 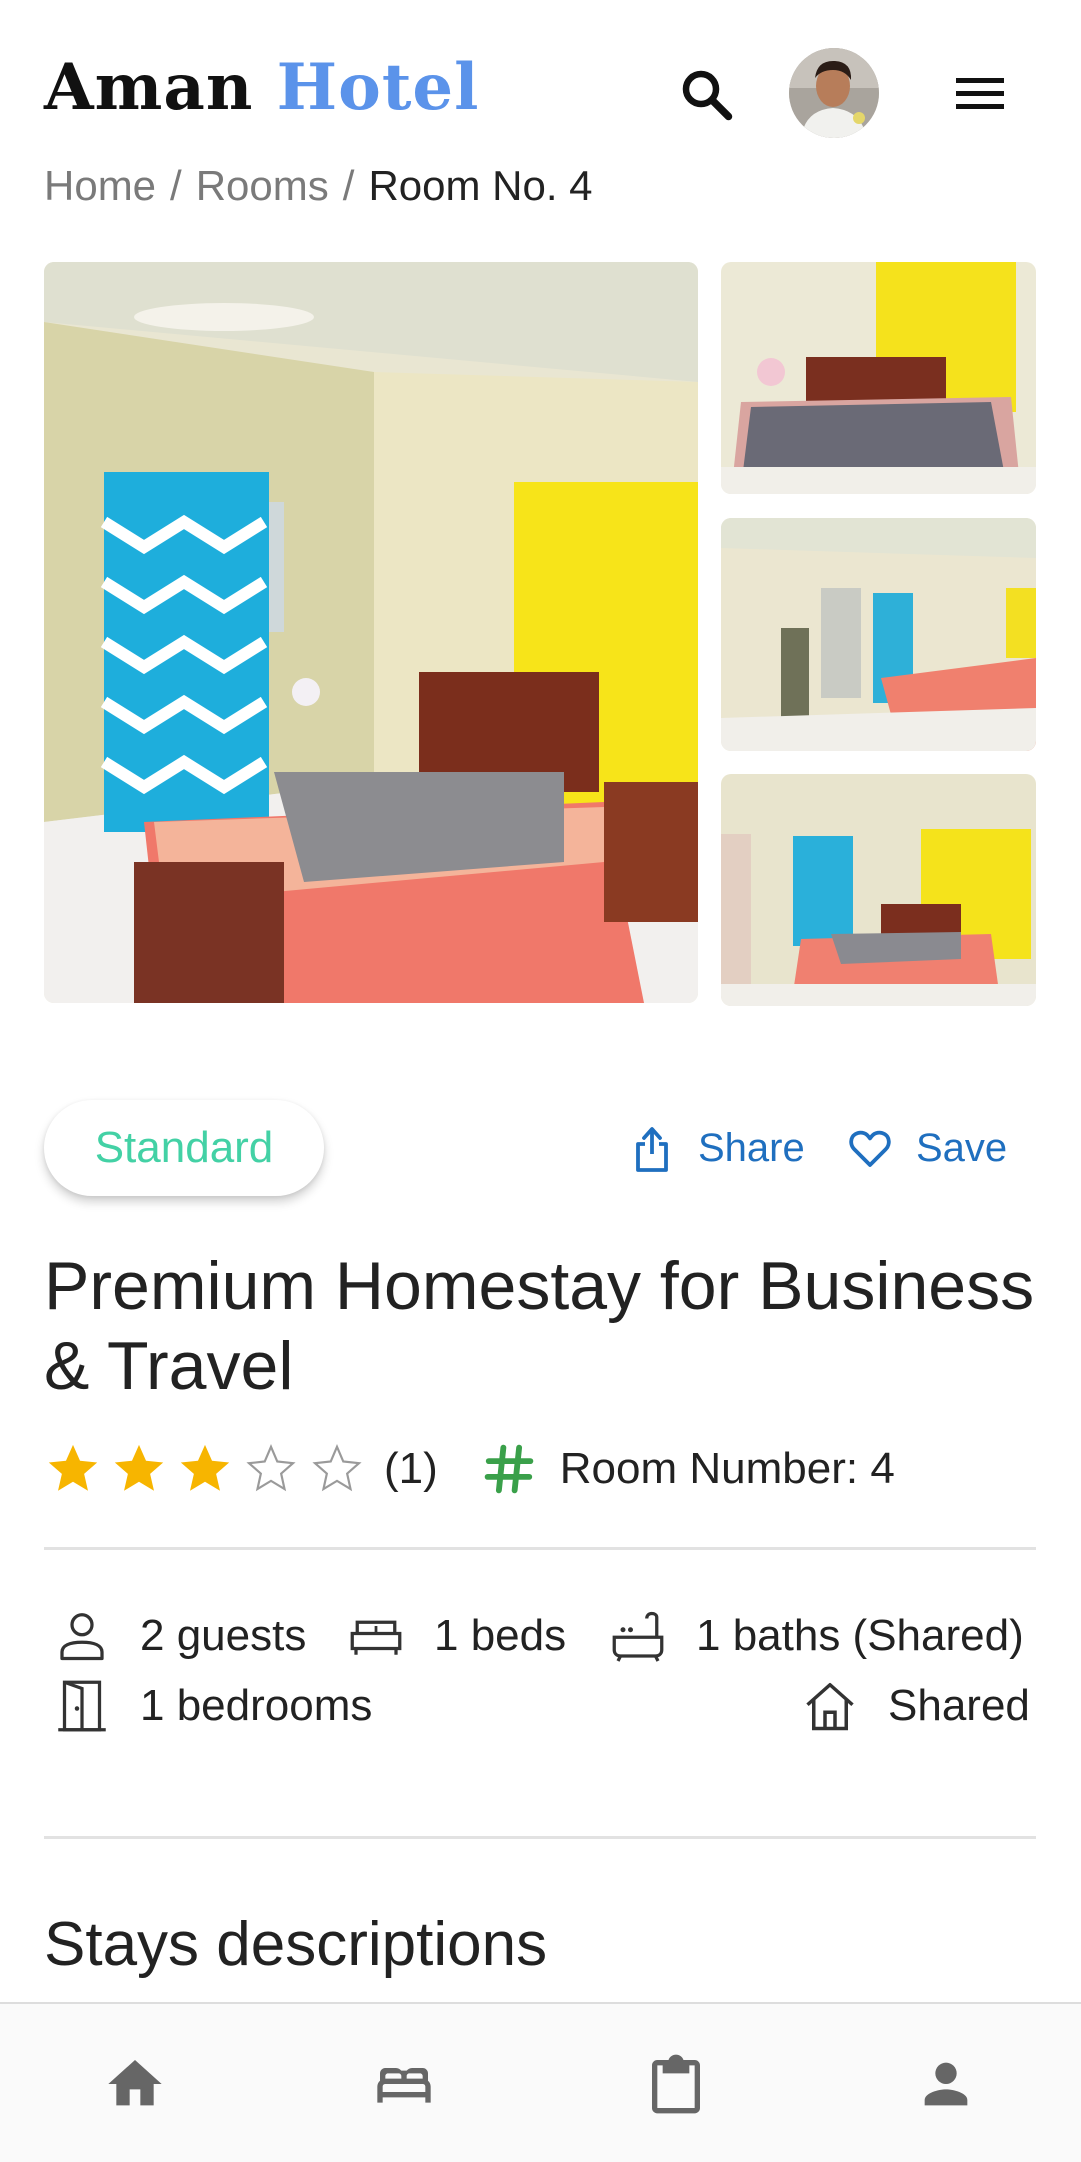 I want to click on hash-icon, so click(x=509, y=1469).